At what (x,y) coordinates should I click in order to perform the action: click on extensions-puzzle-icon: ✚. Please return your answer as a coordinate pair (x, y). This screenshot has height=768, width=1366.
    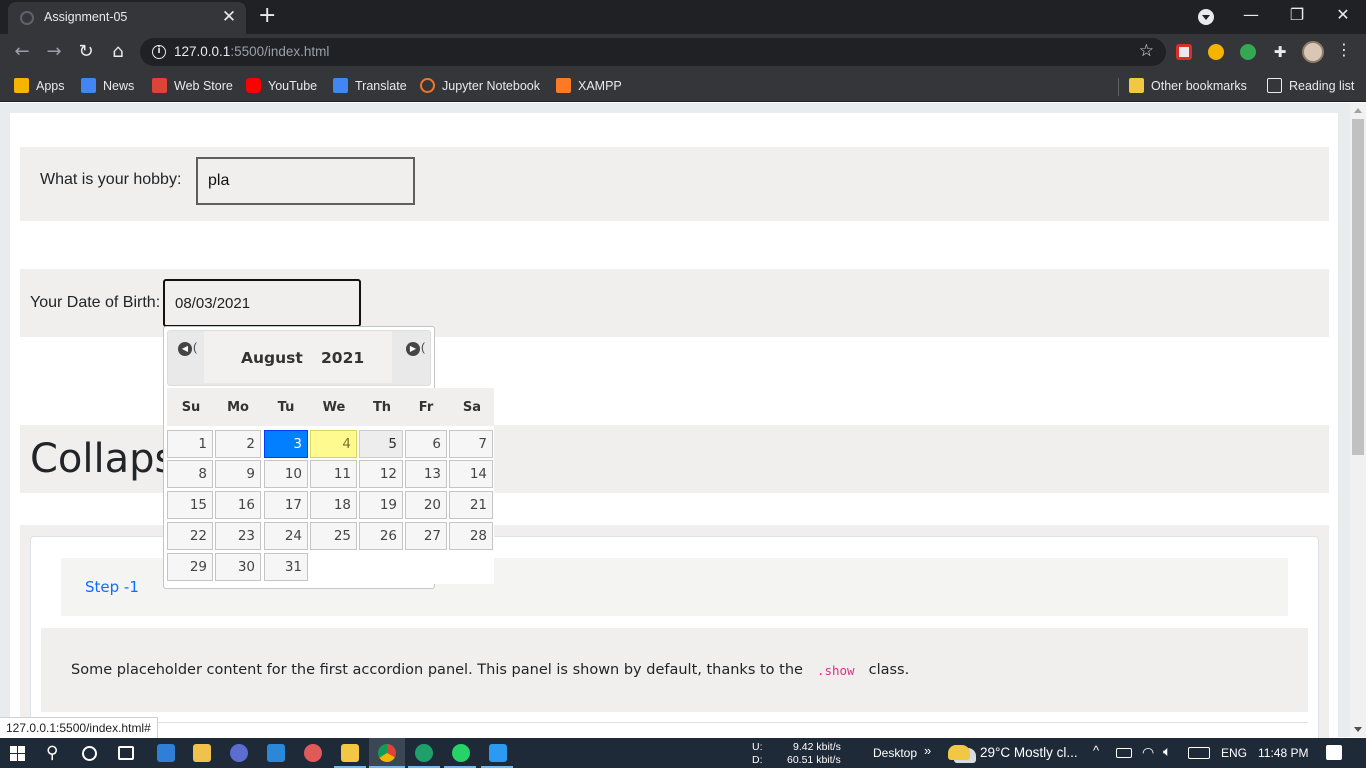
    Looking at the image, I should click on (1280, 52).